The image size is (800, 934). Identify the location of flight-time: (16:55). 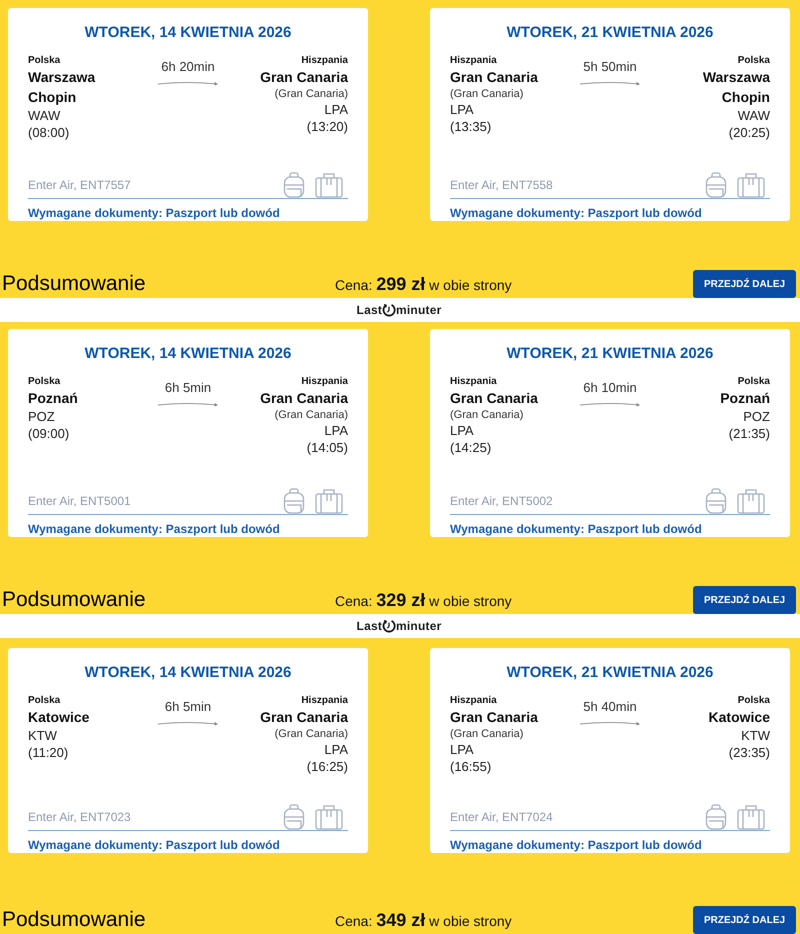
(471, 766).